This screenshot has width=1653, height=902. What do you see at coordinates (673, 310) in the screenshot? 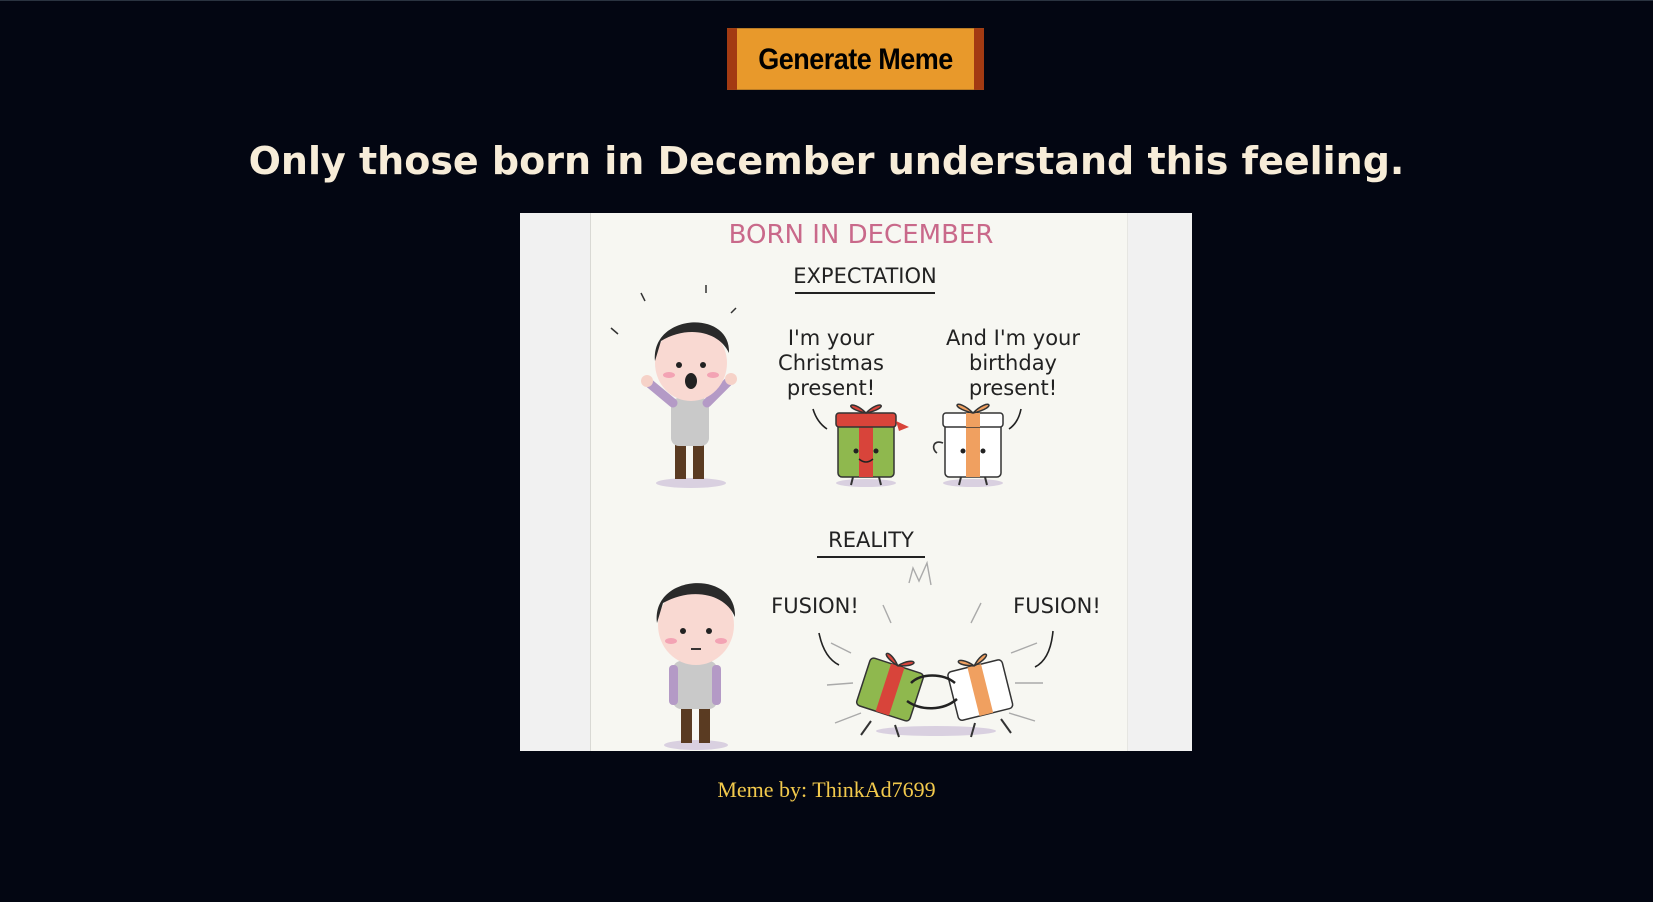
I see `excitement-marks` at bounding box center [673, 310].